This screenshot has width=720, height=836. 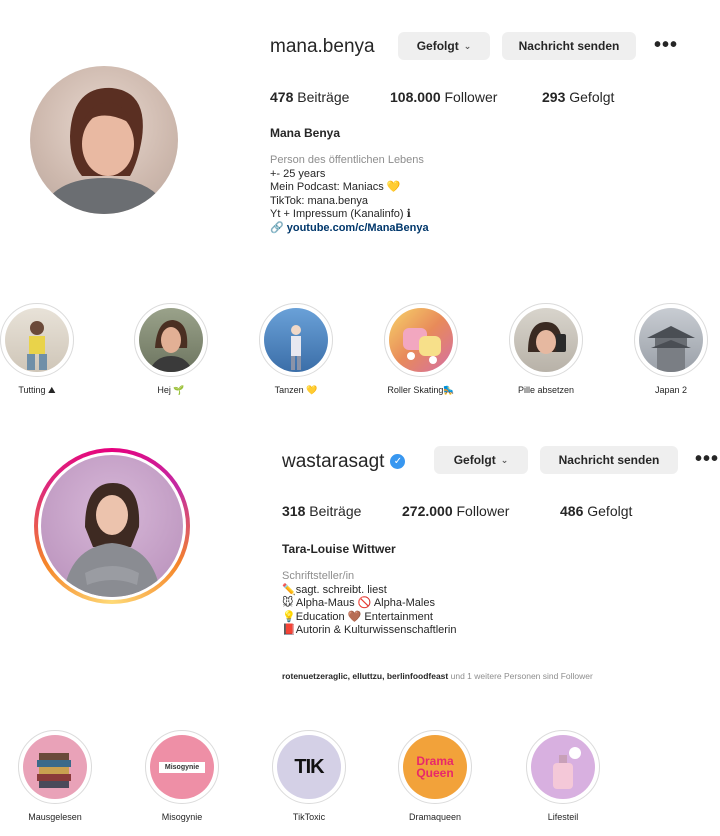 I want to click on highlight-thumbnail: Drama Queen, so click(x=435, y=767).